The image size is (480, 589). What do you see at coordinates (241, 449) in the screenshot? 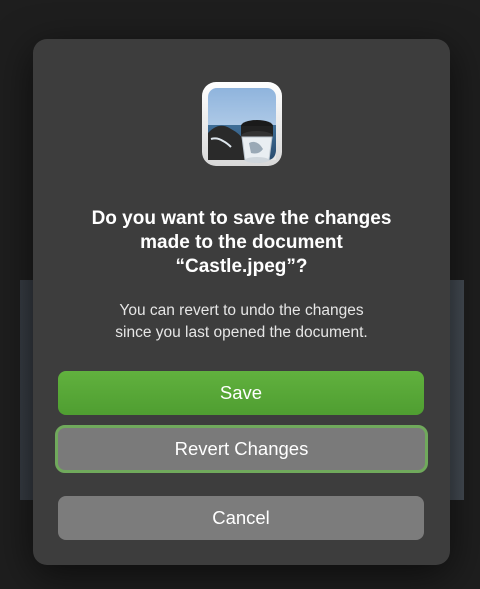
I see `revert-changes-button: Revert Changes` at bounding box center [241, 449].